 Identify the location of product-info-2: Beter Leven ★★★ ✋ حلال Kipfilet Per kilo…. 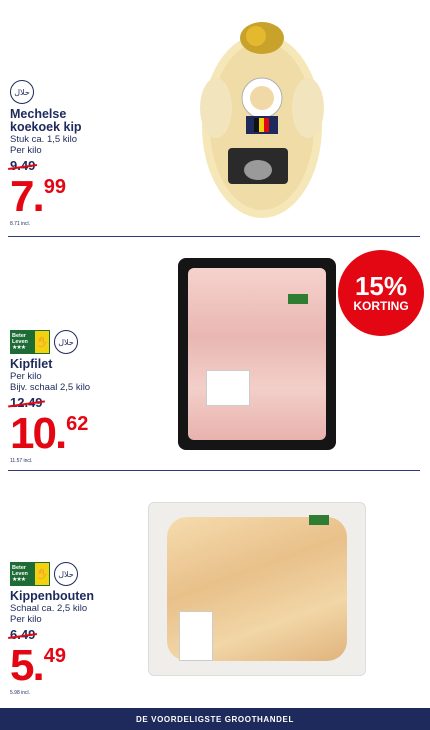
(50, 397).